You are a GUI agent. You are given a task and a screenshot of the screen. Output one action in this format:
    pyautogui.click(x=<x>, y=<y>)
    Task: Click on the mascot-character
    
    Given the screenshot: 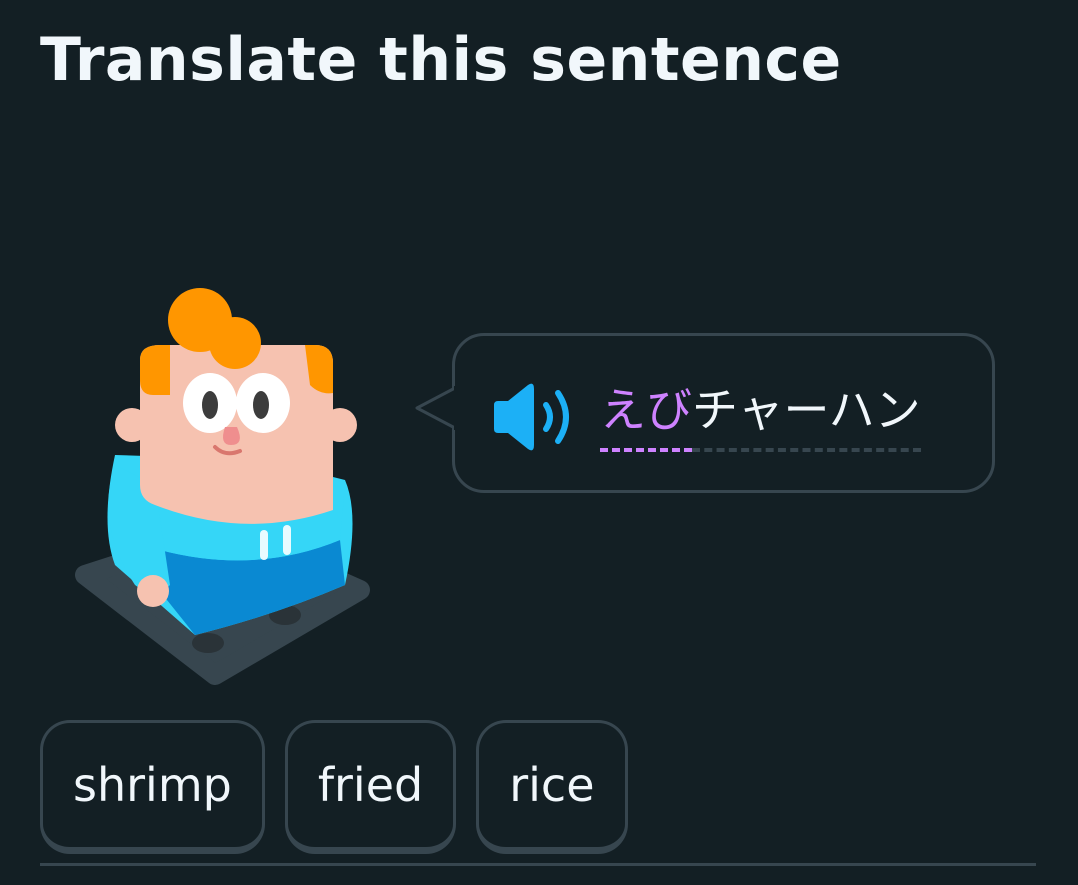 What is the action you would take?
    pyautogui.click(x=222, y=486)
    